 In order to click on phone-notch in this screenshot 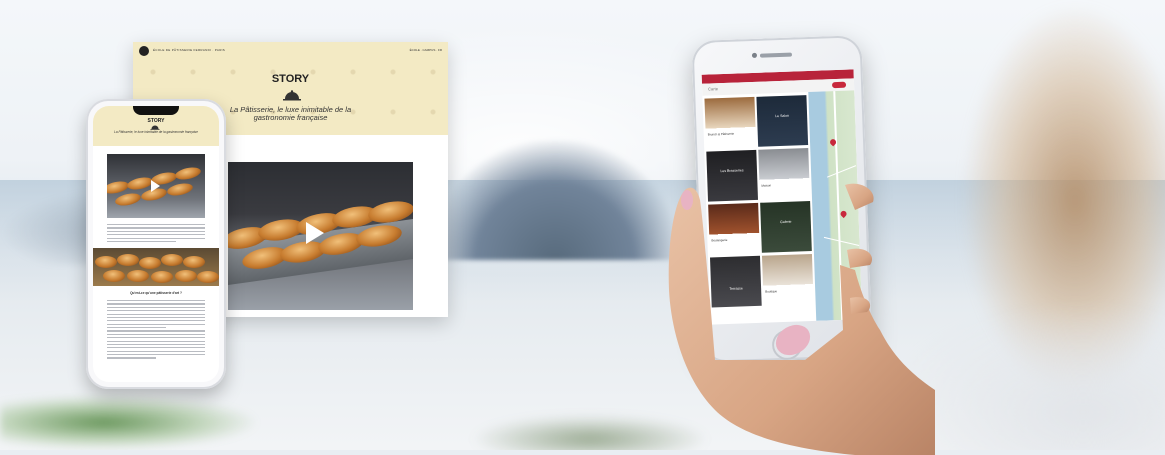, I will do `click(156, 110)`.